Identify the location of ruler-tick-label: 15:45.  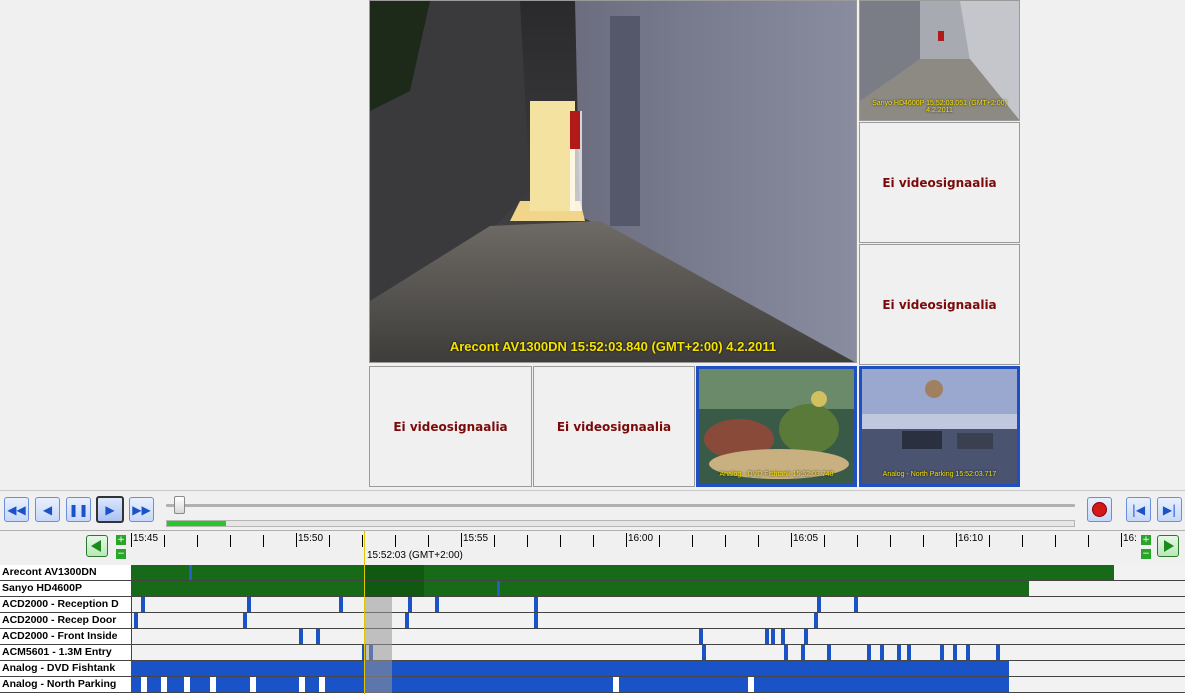
(146, 538).